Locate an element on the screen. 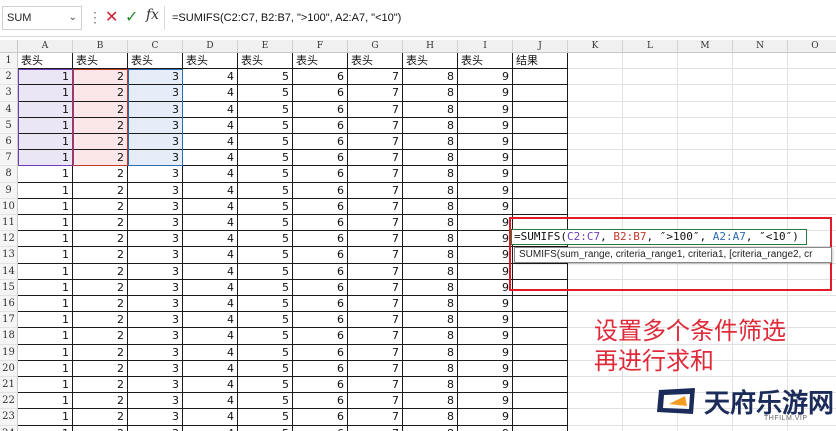 The image size is (836, 431). cell-c13: 3 is located at coordinates (155, 255).